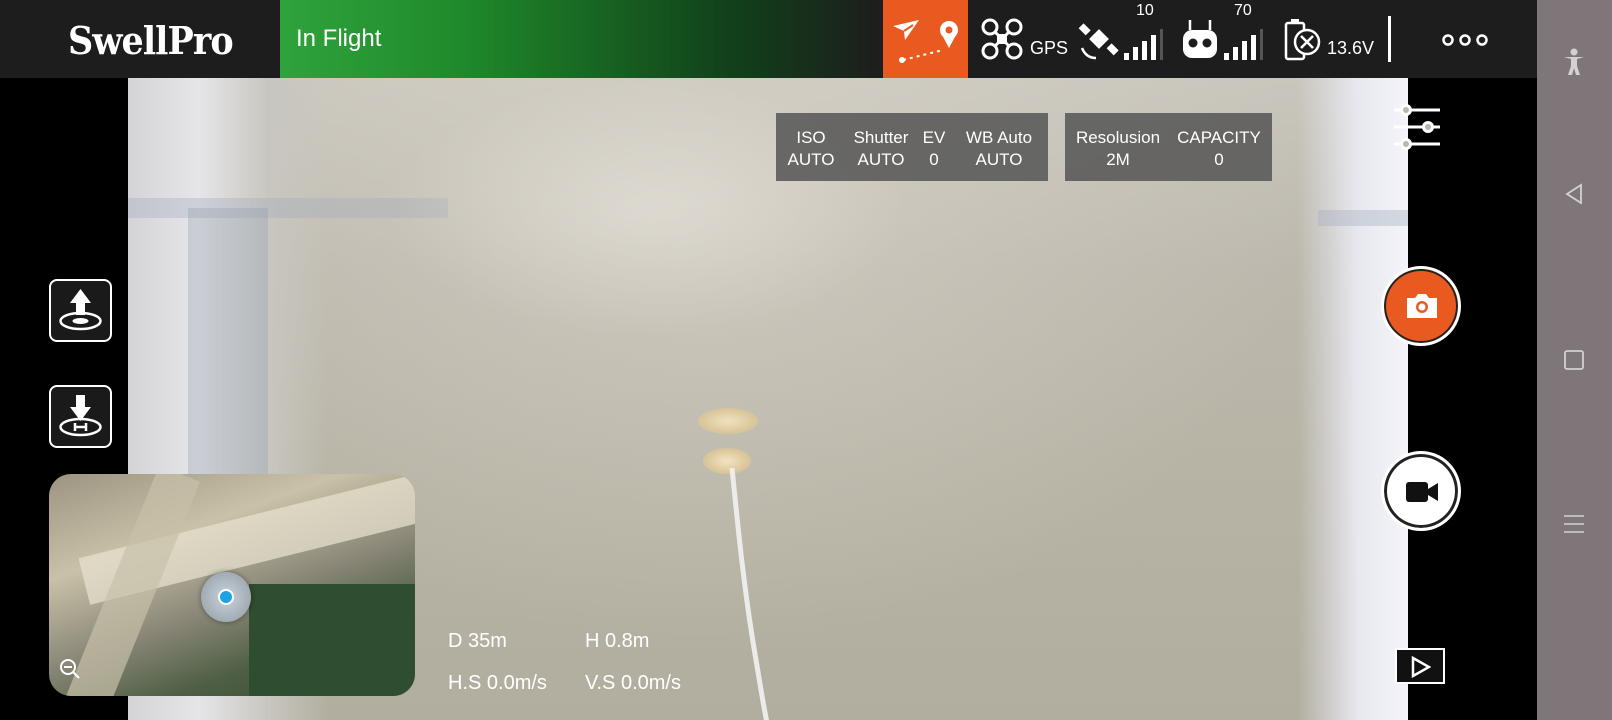  I want to click on playback-button, so click(1420, 666).